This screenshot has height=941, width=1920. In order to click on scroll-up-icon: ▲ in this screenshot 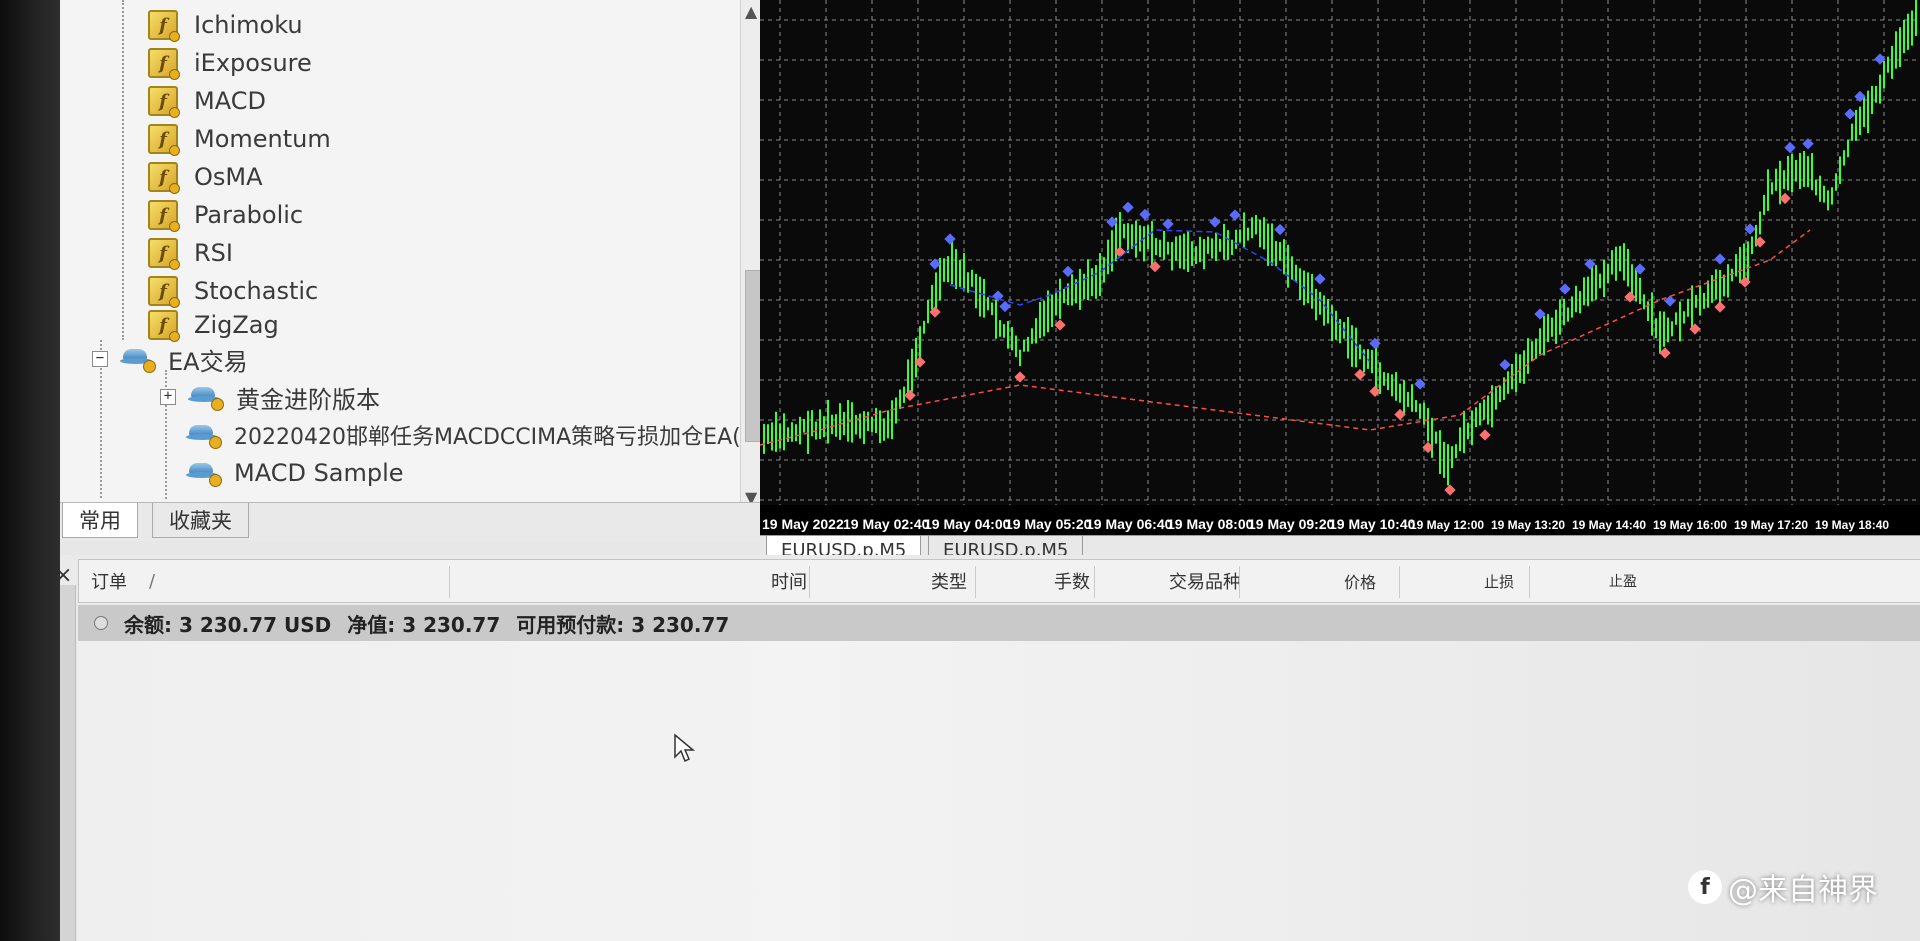, I will do `click(751, 11)`.